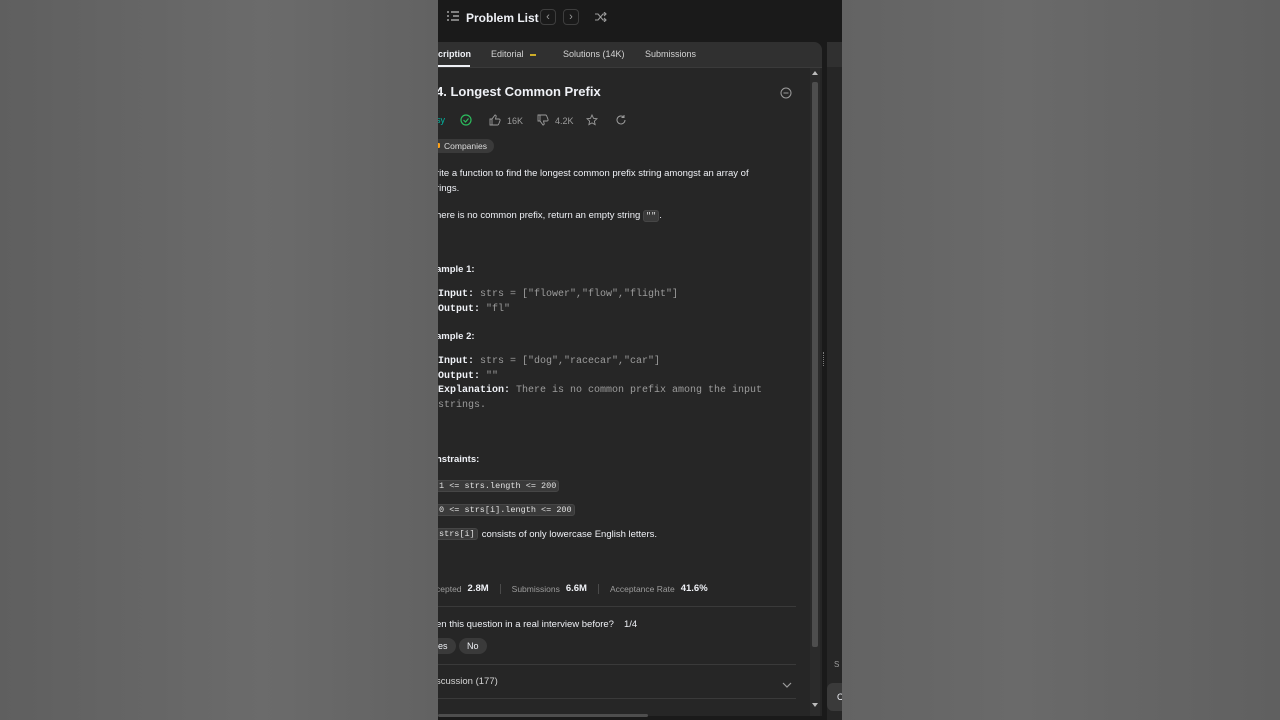 Image resolution: width=1280 pixels, height=720 pixels. Describe the element at coordinates (478, 588) in the screenshot. I see `accepted-value: 2.8M` at that location.